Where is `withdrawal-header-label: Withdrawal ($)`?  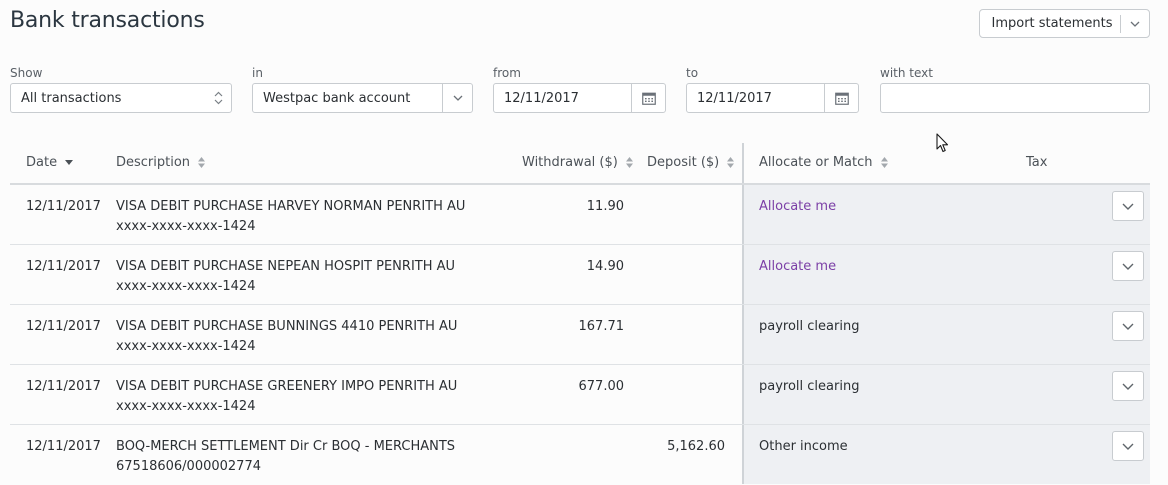 withdrawal-header-label: Withdrawal ($) is located at coordinates (570, 162).